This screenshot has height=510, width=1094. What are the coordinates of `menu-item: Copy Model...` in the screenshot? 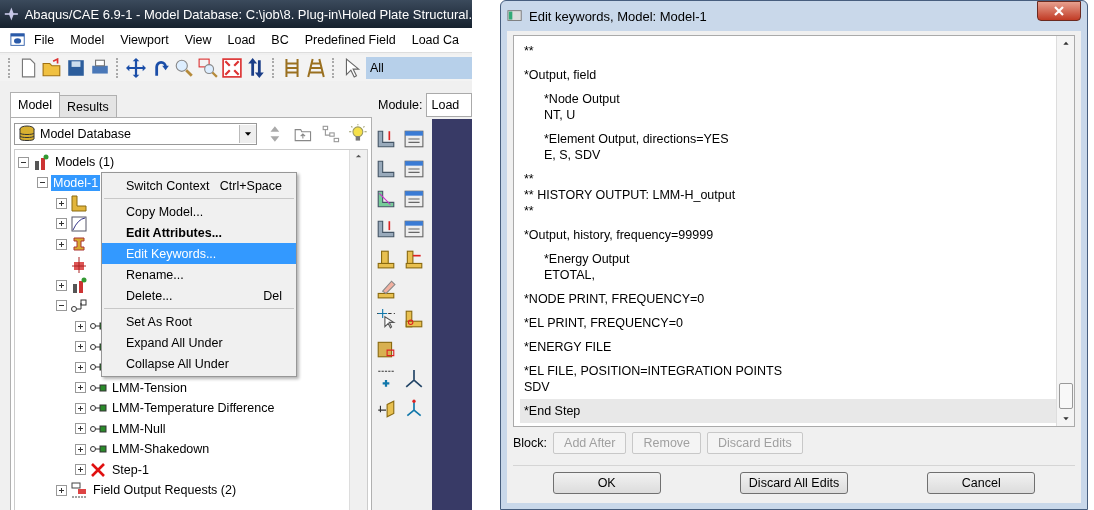 It's located at (199, 211).